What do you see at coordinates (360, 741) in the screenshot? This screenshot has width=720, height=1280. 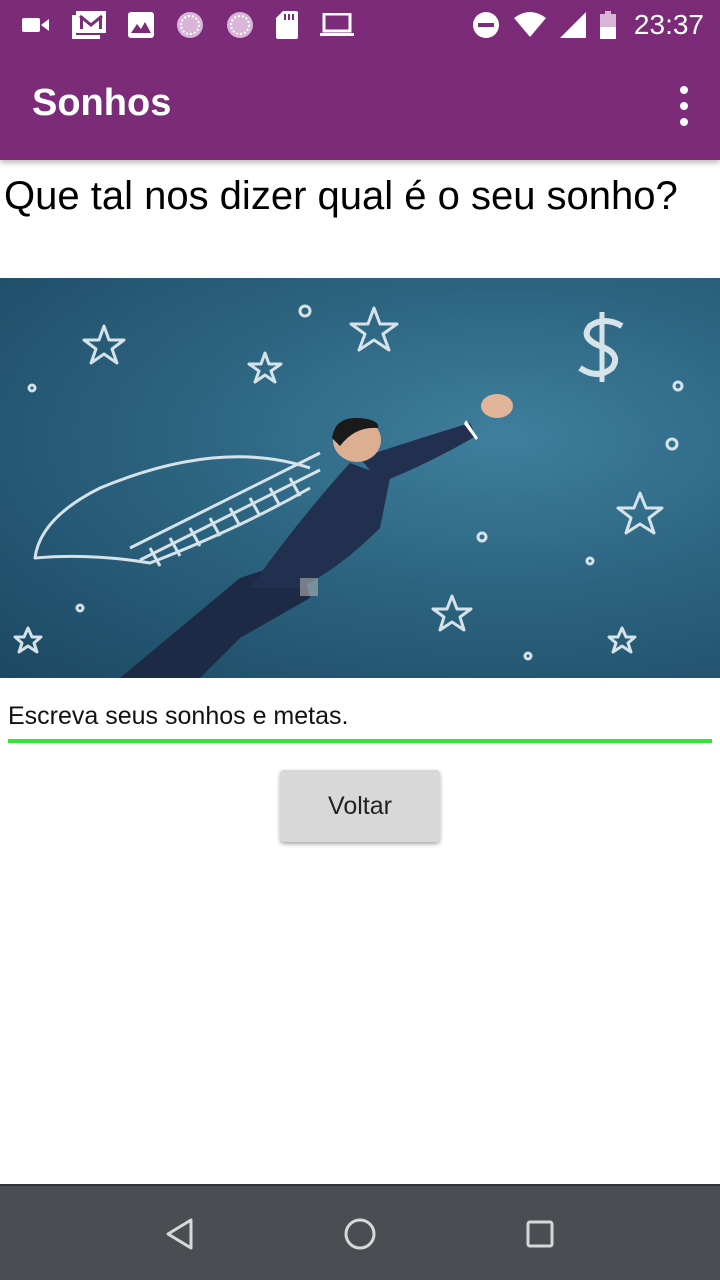 I see `dream-input-underline` at bounding box center [360, 741].